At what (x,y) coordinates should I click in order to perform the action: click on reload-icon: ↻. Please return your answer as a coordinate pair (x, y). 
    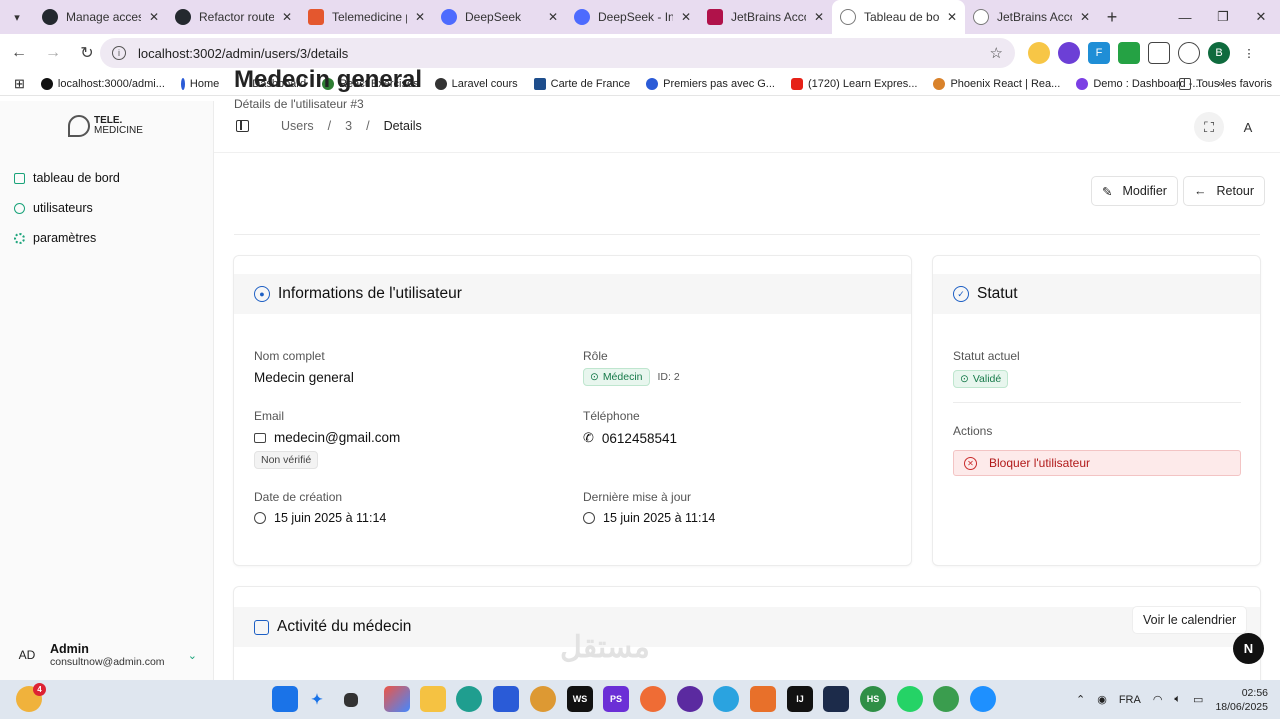
    Looking at the image, I should click on (87, 53).